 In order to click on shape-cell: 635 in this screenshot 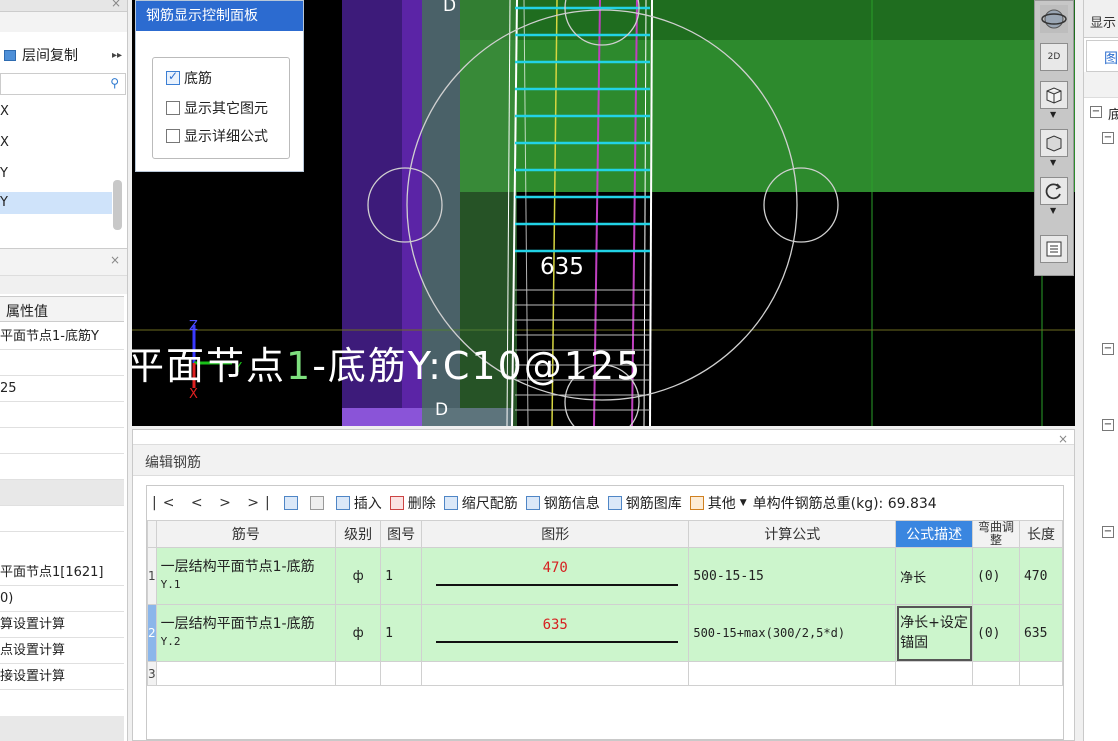, I will do `click(555, 633)`.